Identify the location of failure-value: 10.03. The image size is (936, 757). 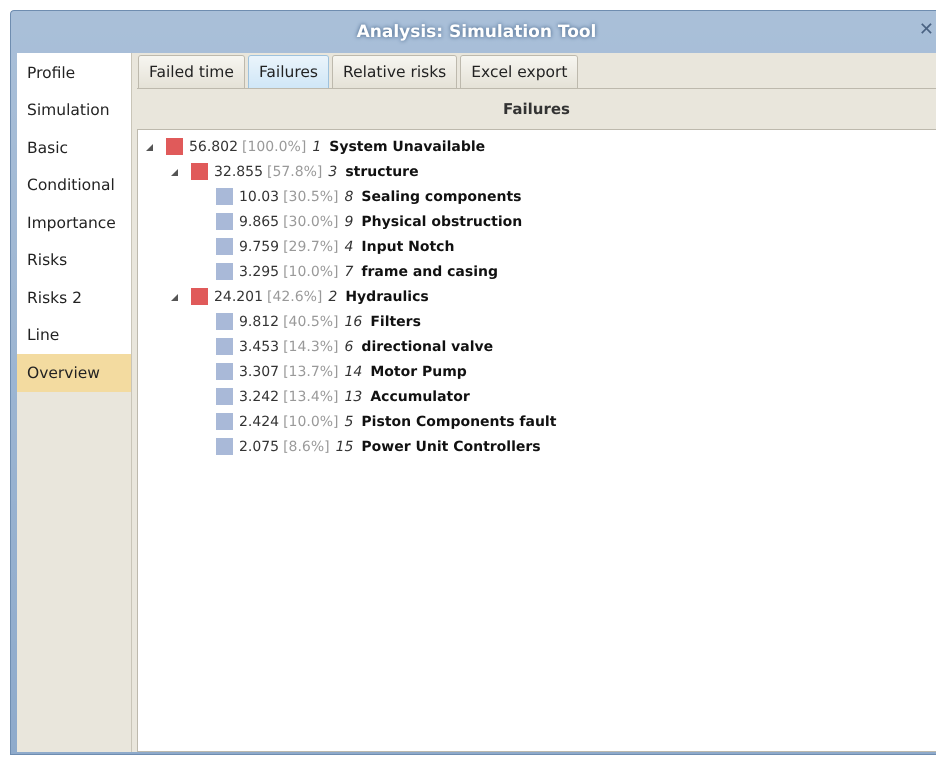
(259, 196).